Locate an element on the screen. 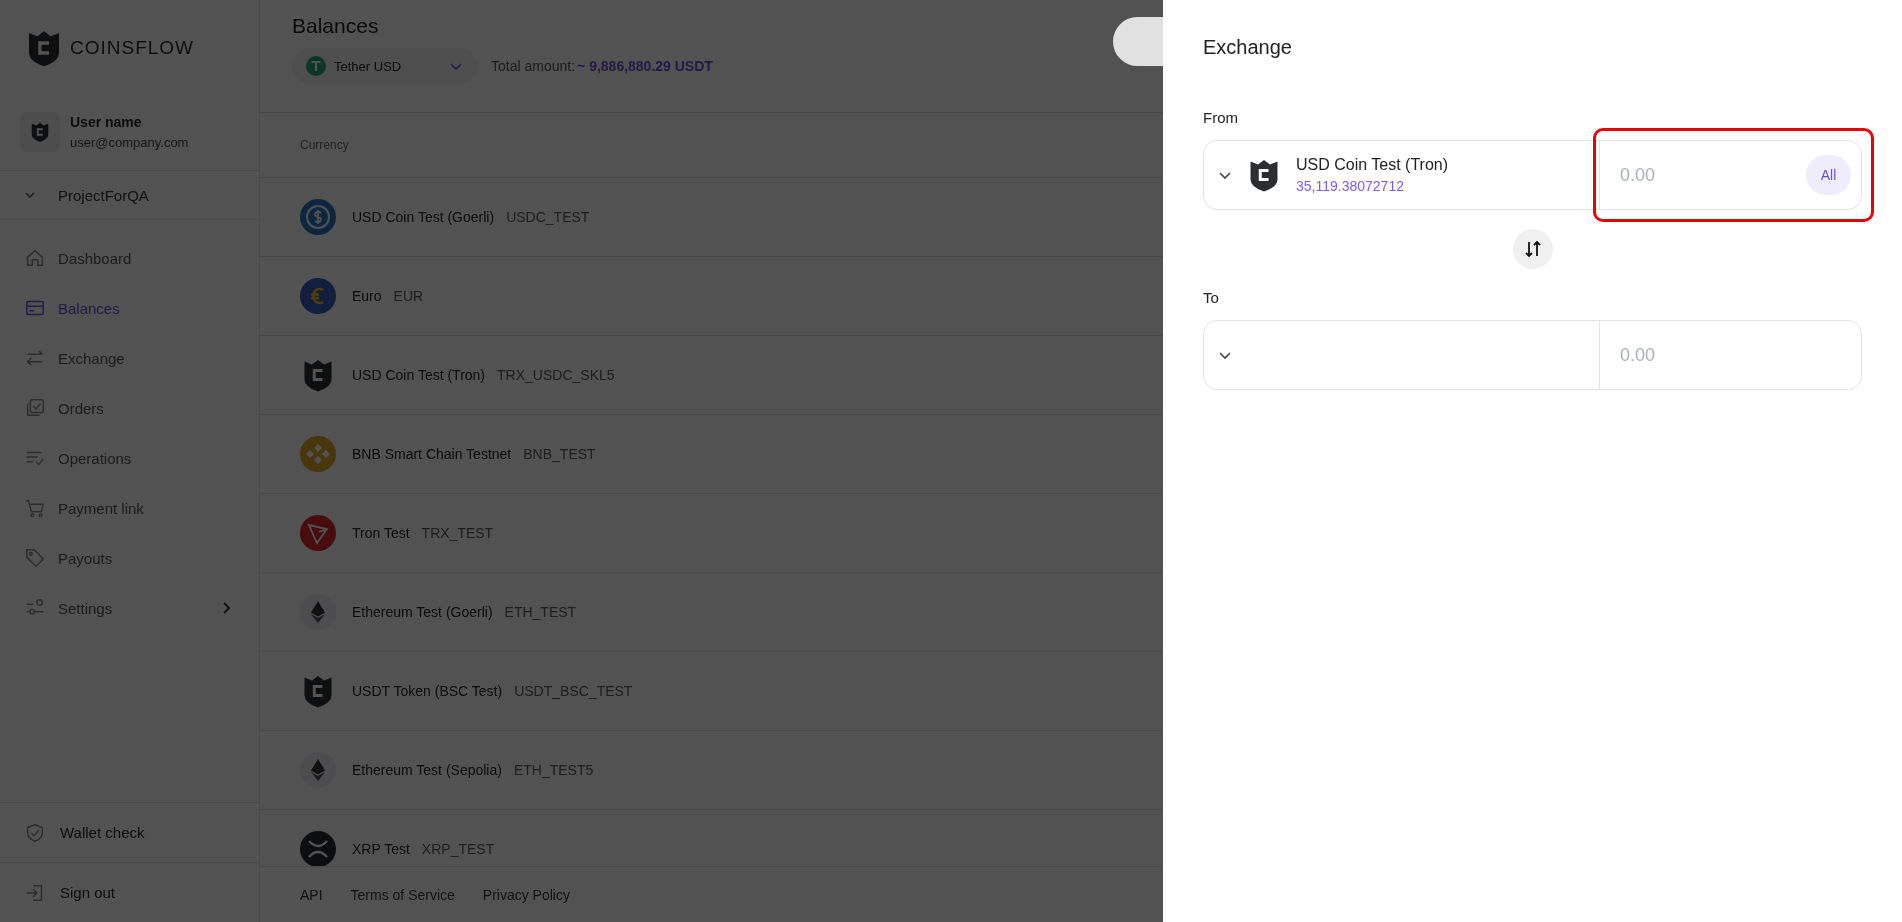 The width and height of the screenshot is (1902, 922). user-email: user@company.com is located at coordinates (129, 142).